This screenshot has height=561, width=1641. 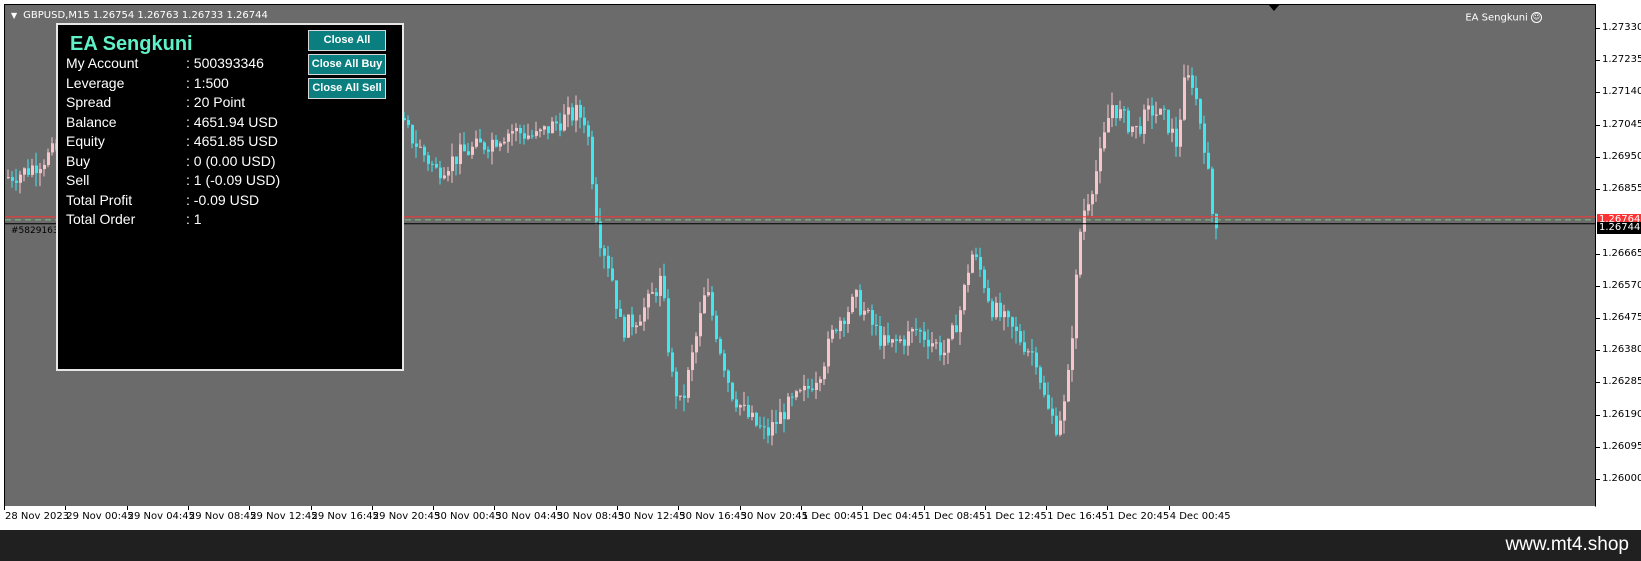 I want to click on time-tick-label: 30 Nov 08:45, so click(x=590, y=516).